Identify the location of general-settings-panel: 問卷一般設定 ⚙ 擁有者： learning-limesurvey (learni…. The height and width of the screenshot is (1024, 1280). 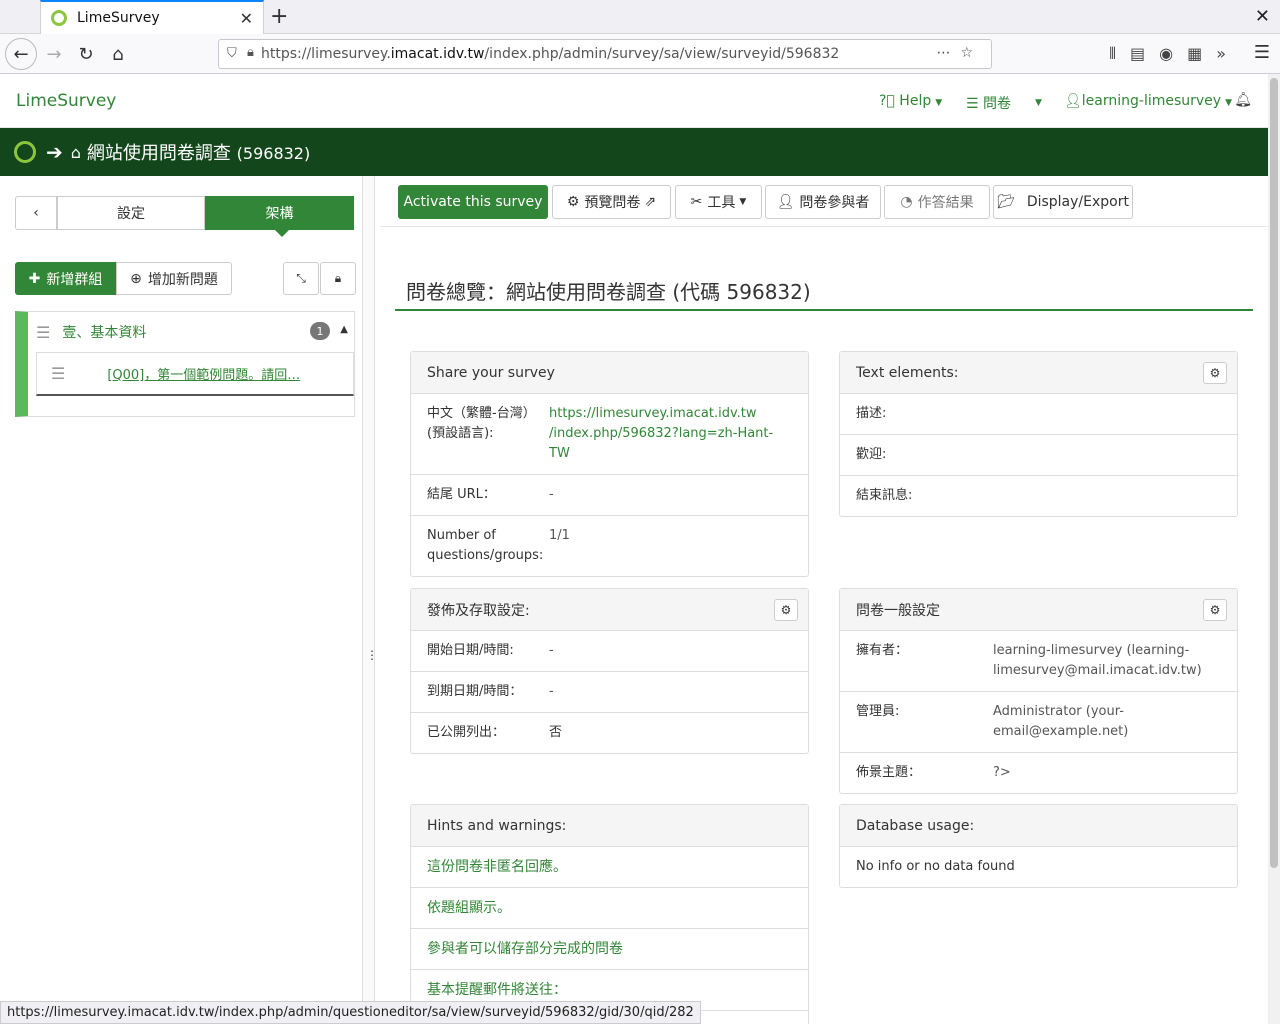
(1038, 691).